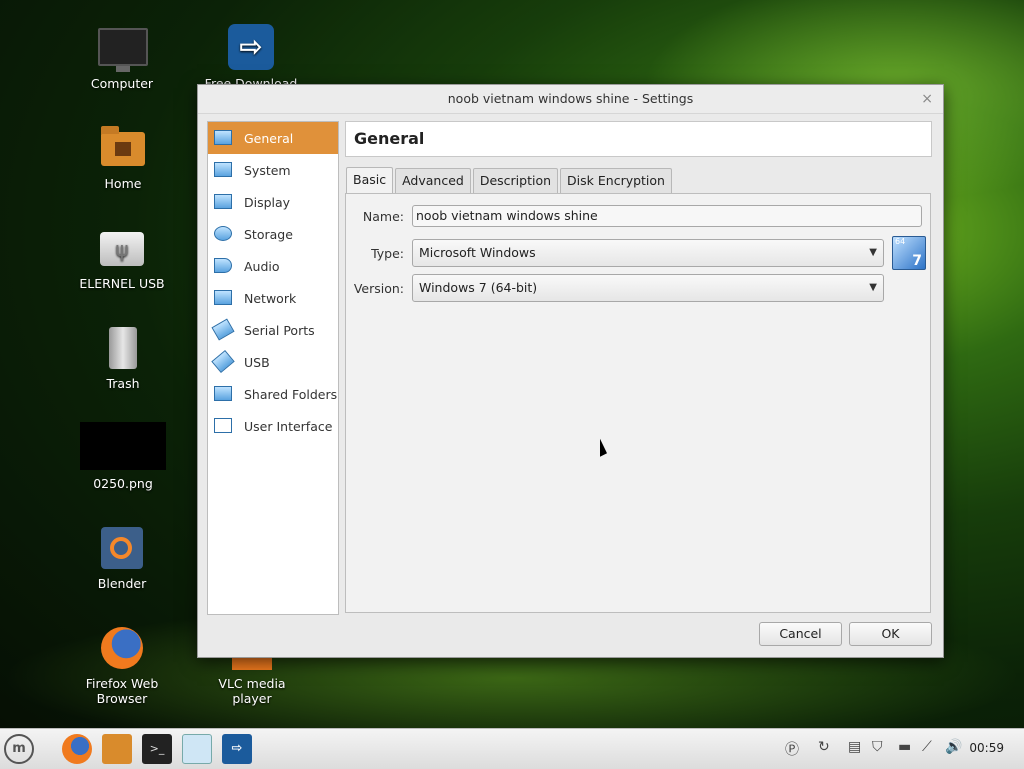 The width and height of the screenshot is (1024, 769). What do you see at coordinates (122, 583) in the screenshot?
I see `desktop-icon-label: Blender` at bounding box center [122, 583].